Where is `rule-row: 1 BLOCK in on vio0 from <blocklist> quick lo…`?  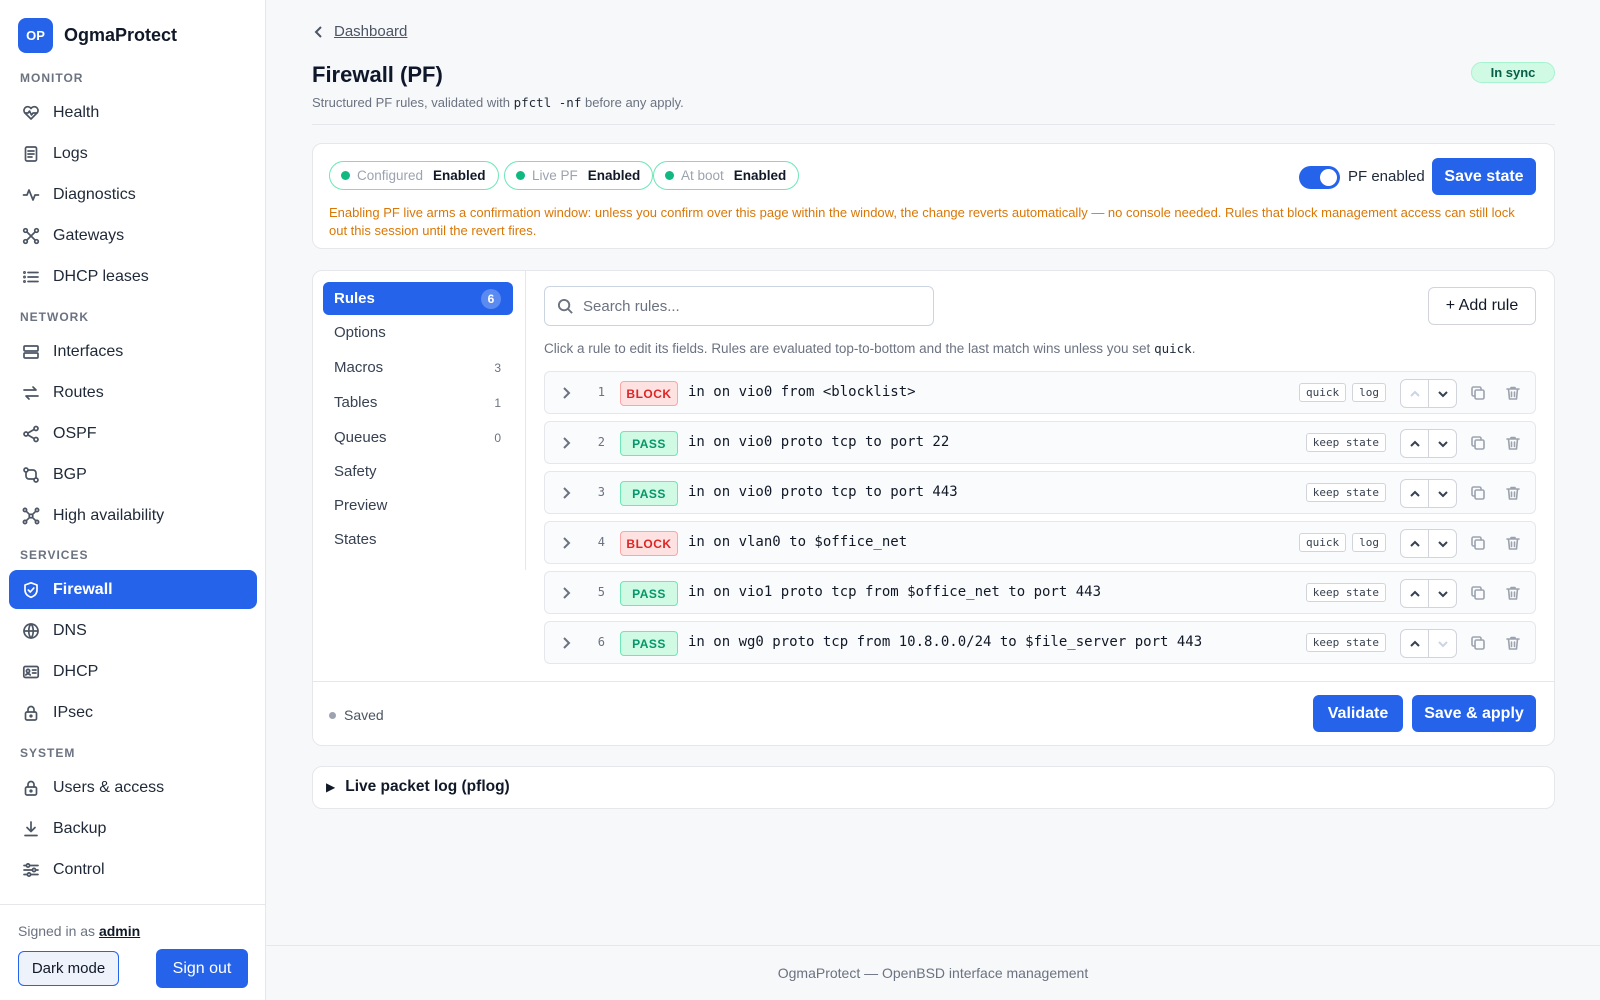 rule-row: 1 BLOCK in on vio0 from <blocklist> quick lo… is located at coordinates (1040, 392).